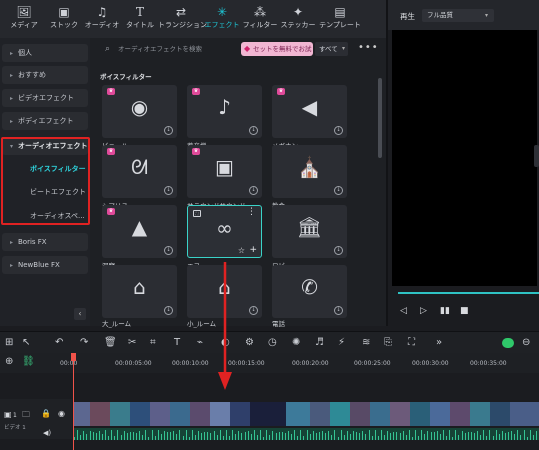  Describe the element at coordinates (140, 20) in the screenshot. I see `toolbar-title-button: T タイトル` at that location.